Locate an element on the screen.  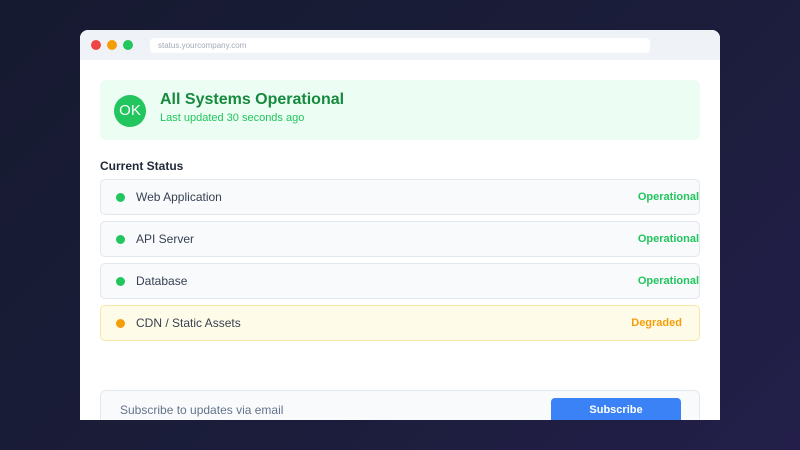
service-row-cdn-static-assets: CDN / Static Assets Degraded is located at coordinates (400, 323).